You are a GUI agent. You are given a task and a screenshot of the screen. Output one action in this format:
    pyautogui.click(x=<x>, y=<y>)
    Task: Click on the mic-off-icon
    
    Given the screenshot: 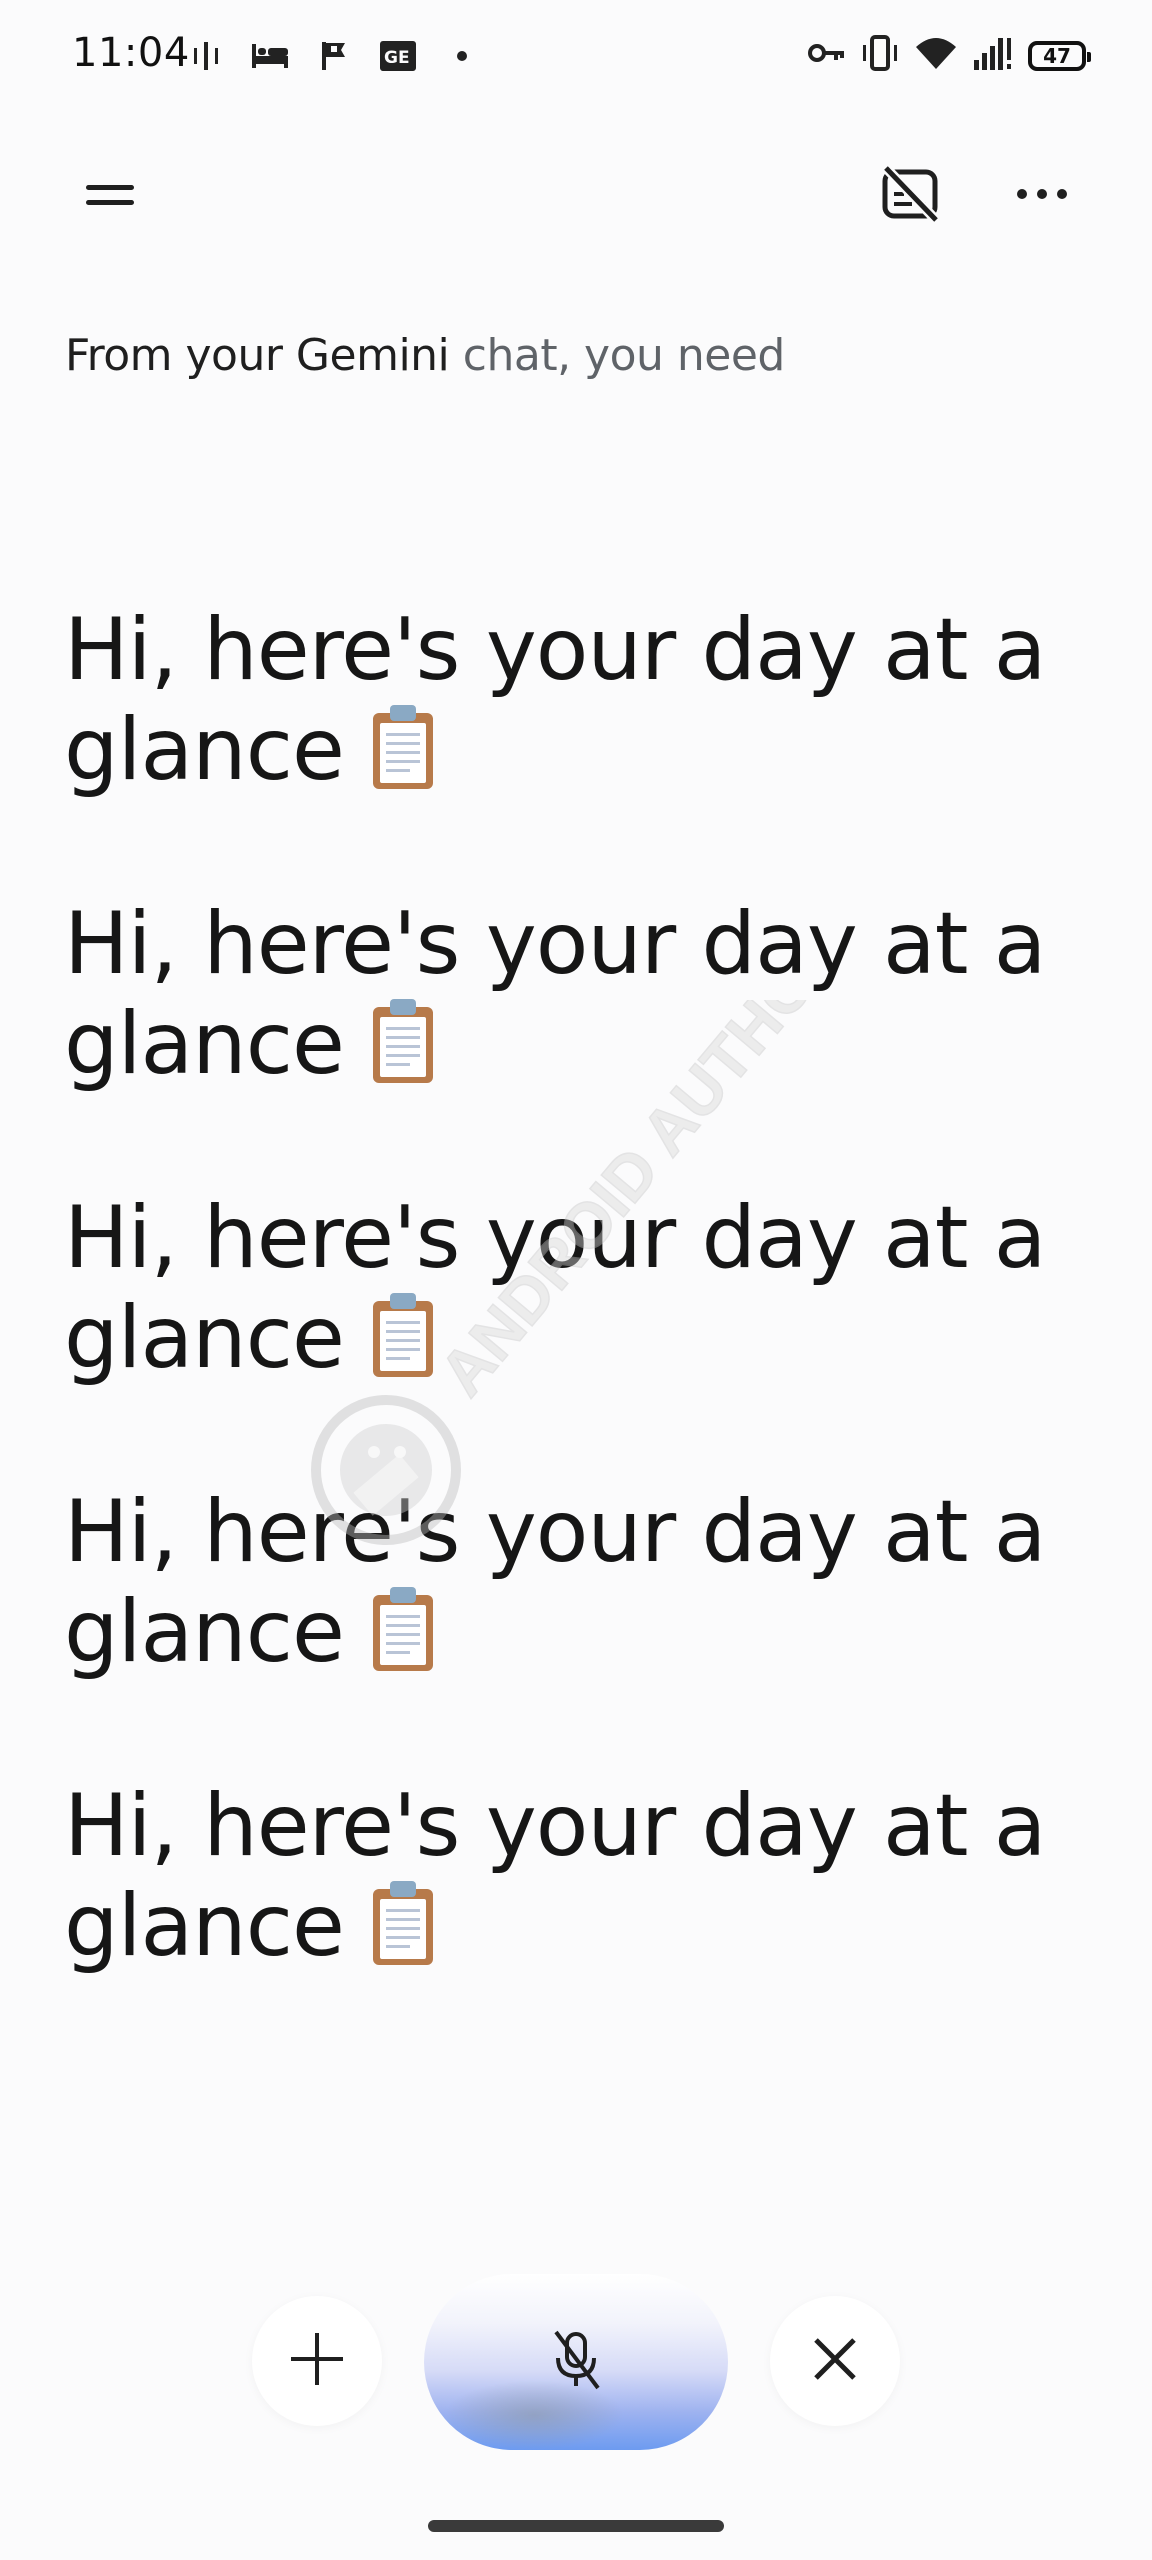 What is the action you would take?
    pyautogui.click(x=576, y=2362)
    